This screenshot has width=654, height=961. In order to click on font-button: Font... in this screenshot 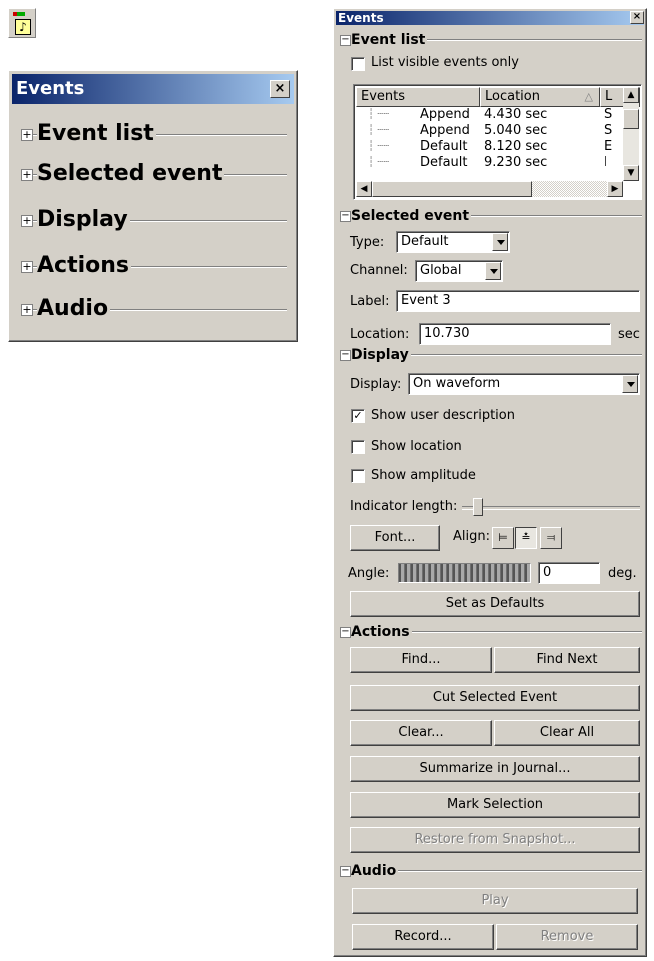, I will do `click(395, 538)`.